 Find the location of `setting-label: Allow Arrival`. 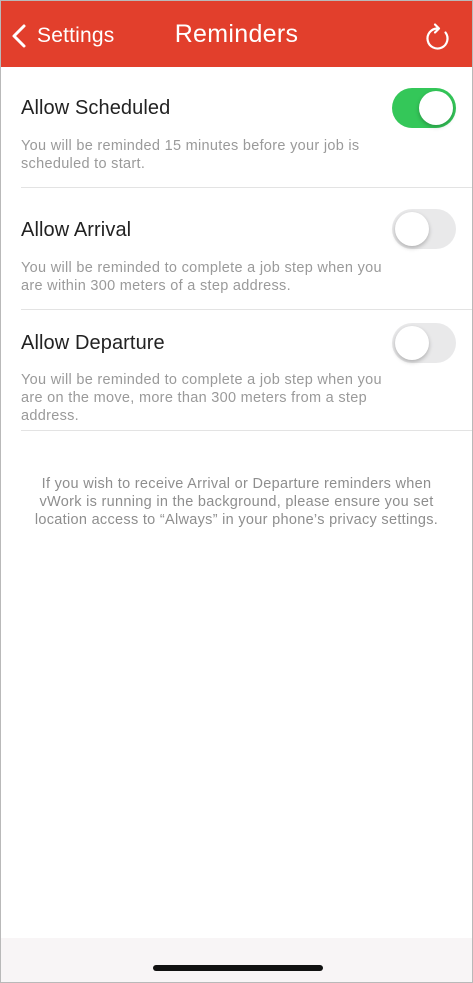

setting-label: Allow Arrival is located at coordinates (76, 230).